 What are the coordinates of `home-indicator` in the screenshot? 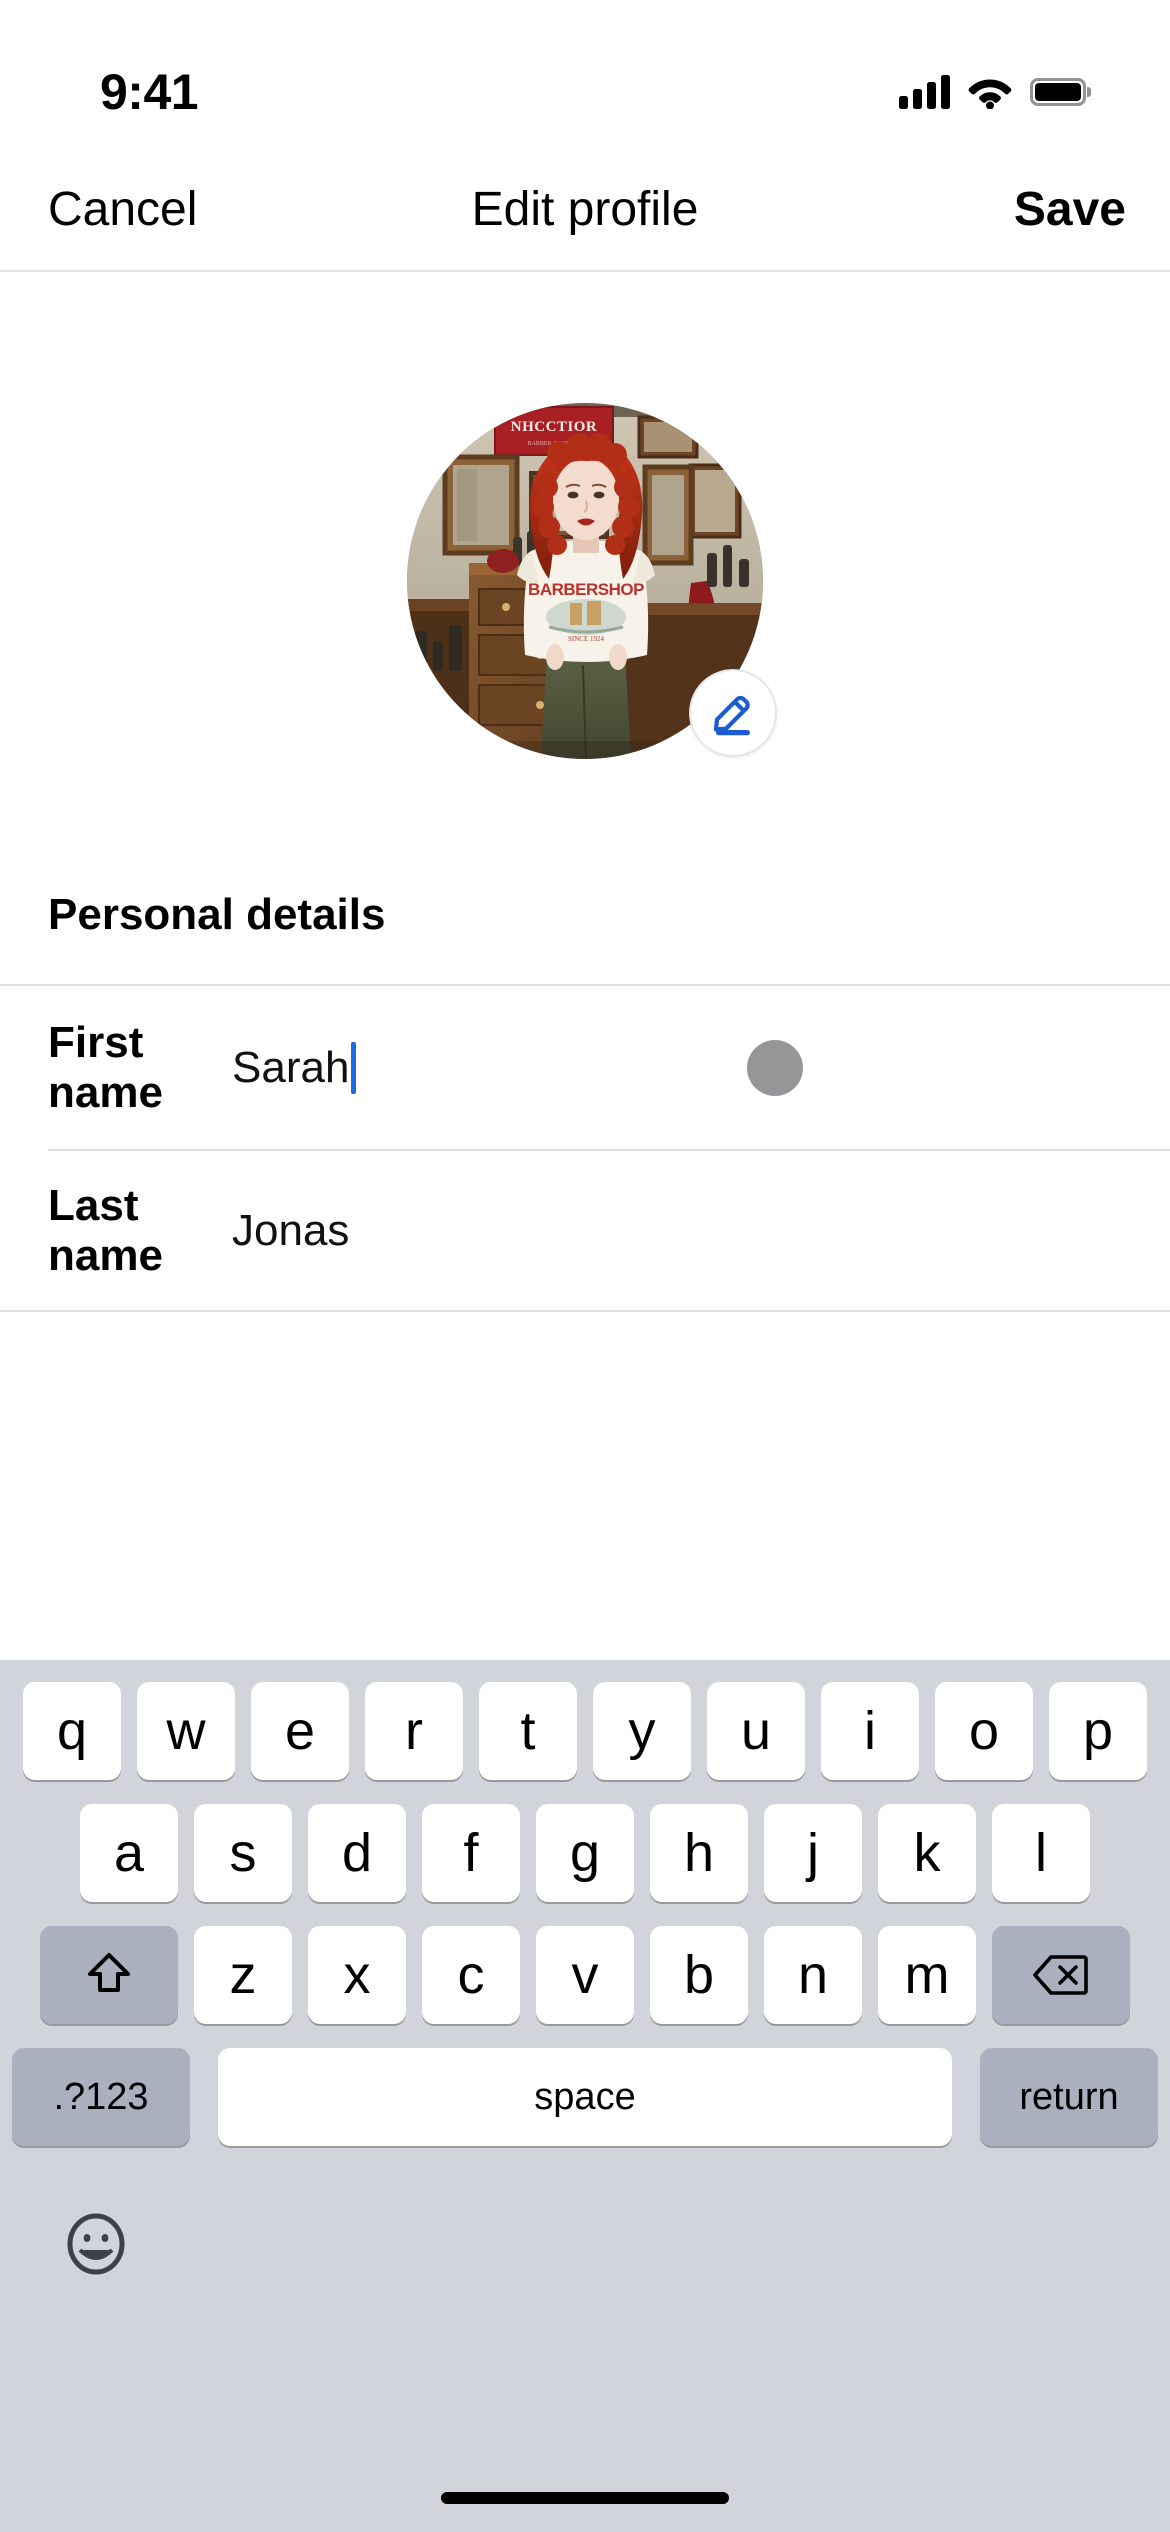 It's located at (585, 2498).